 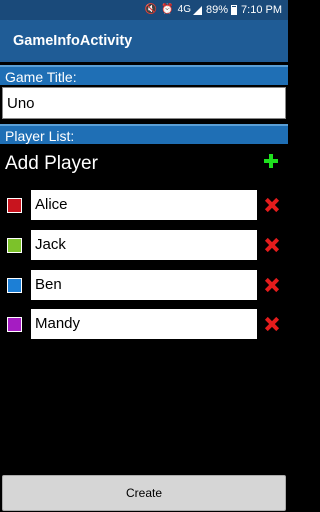 What do you see at coordinates (271, 161) in the screenshot?
I see `plus-icon` at bounding box center [271, 161].